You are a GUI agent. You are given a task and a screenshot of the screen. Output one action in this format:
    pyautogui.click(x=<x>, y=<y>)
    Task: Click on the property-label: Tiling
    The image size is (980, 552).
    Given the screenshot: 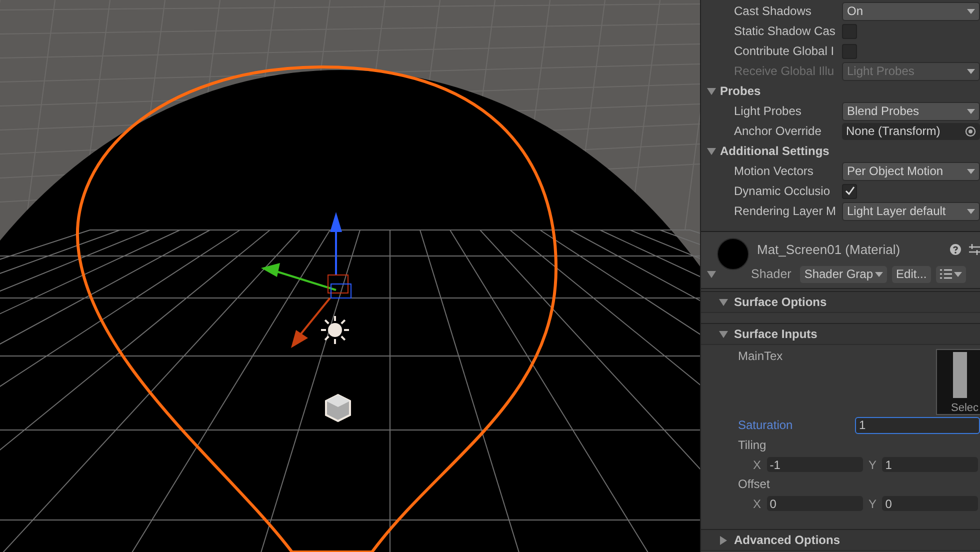 What is the action you would take?
    pyautogui.click(x=752, y=445)
    